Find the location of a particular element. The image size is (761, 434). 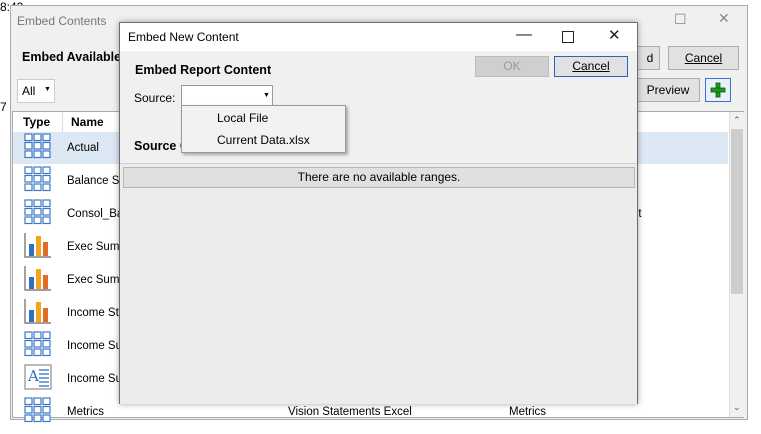

embed-report-heading: Embed Report Content is located at coordinates (203, 70).